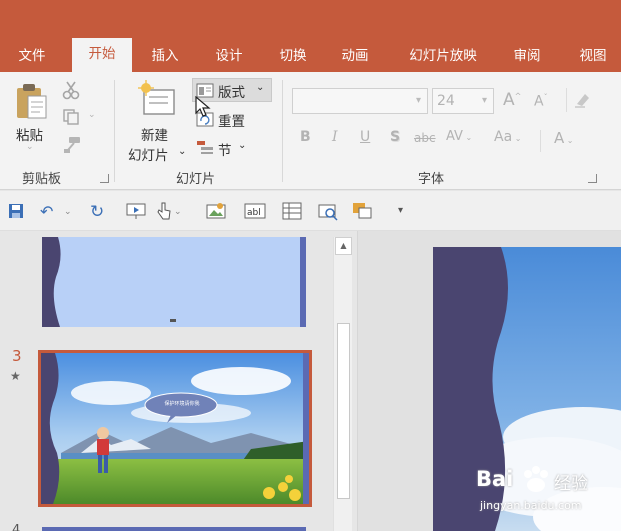  What do you see at coordinates (512, 100) in the screenshot?
I see `grow-font-icon: A^` at bounding box center [512, 100].